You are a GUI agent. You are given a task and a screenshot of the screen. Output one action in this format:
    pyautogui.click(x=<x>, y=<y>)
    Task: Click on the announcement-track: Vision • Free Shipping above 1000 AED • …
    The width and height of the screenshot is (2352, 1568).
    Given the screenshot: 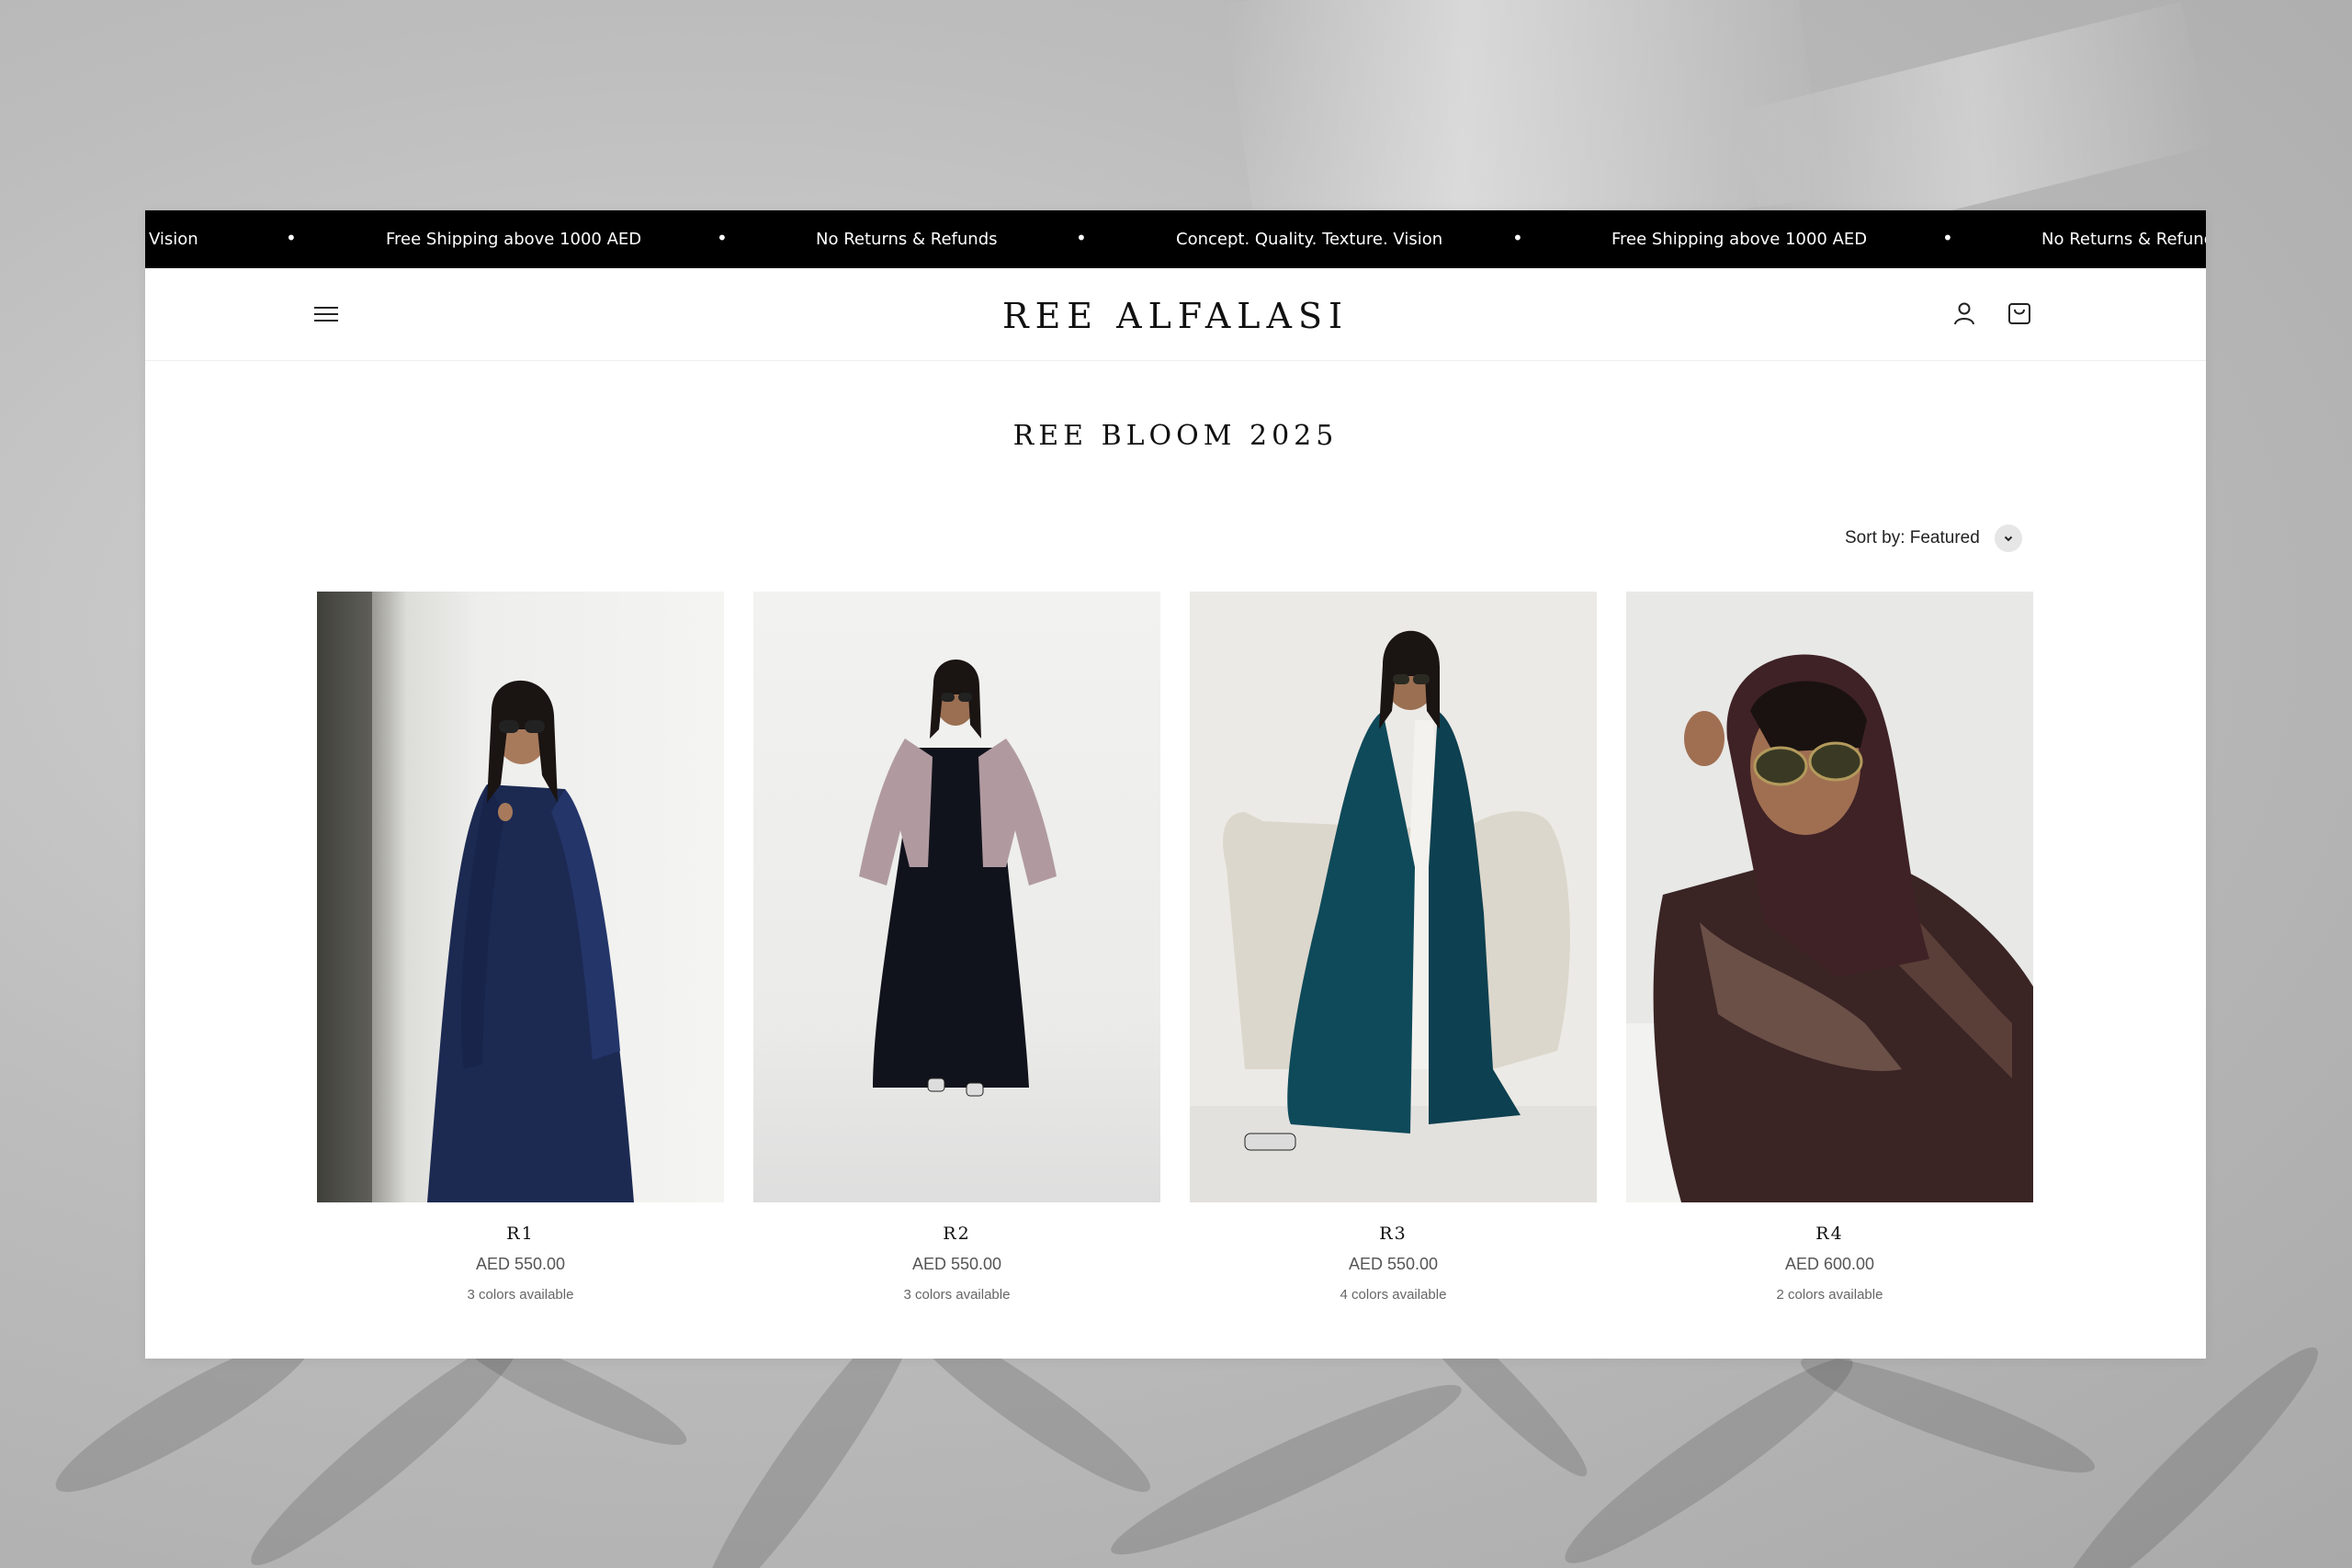 What is the action you would take?
    pyautogui.click(x=1175, y=239)
    